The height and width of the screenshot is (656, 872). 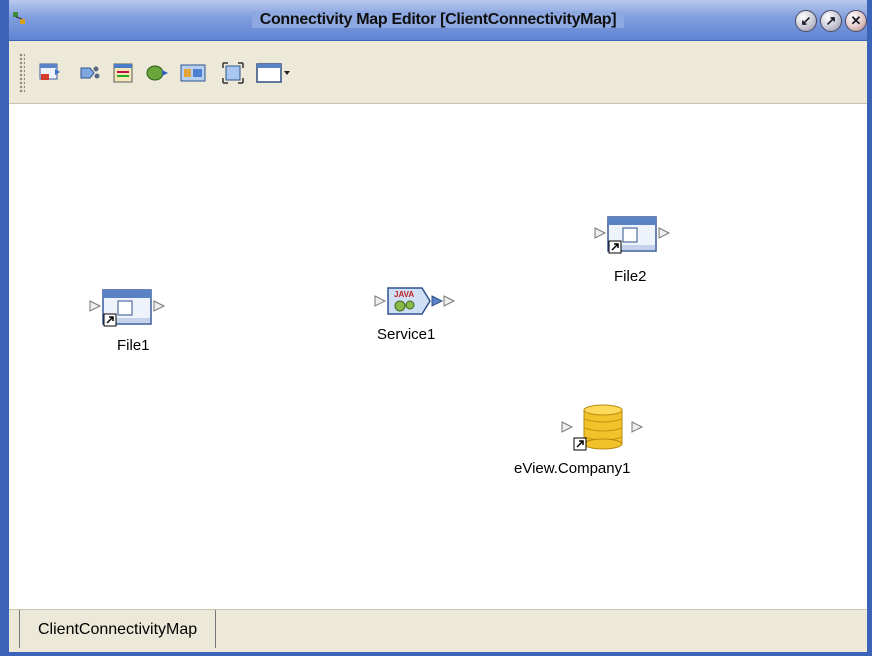 What do you see at coordinates (415, 301) in the screenshot?
I see `java-service-icon: JAVA` at bounding box center [415, 301].